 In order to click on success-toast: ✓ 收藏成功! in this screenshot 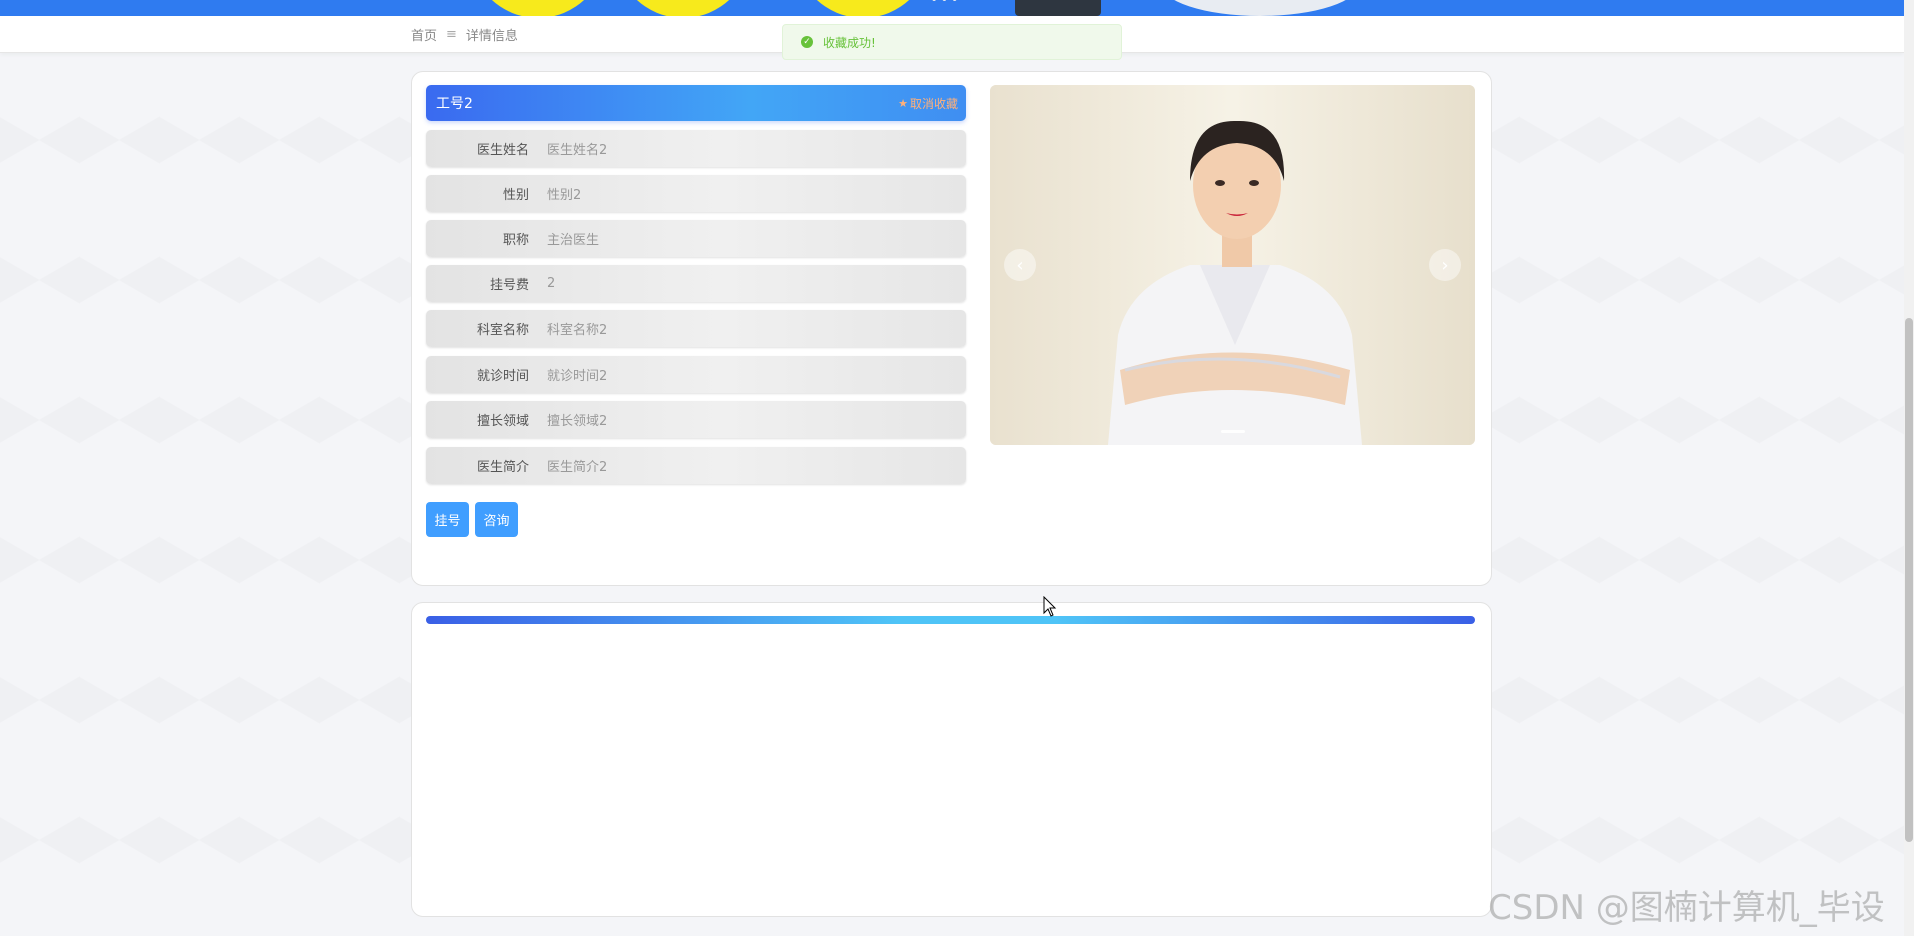, I will do `click(952, 42)`.